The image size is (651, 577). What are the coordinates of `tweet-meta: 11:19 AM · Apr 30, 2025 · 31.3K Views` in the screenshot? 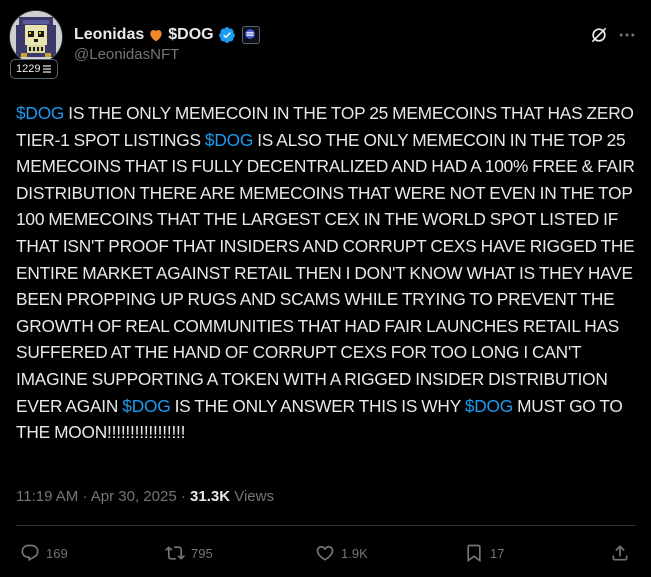 It's located at (145, 496).